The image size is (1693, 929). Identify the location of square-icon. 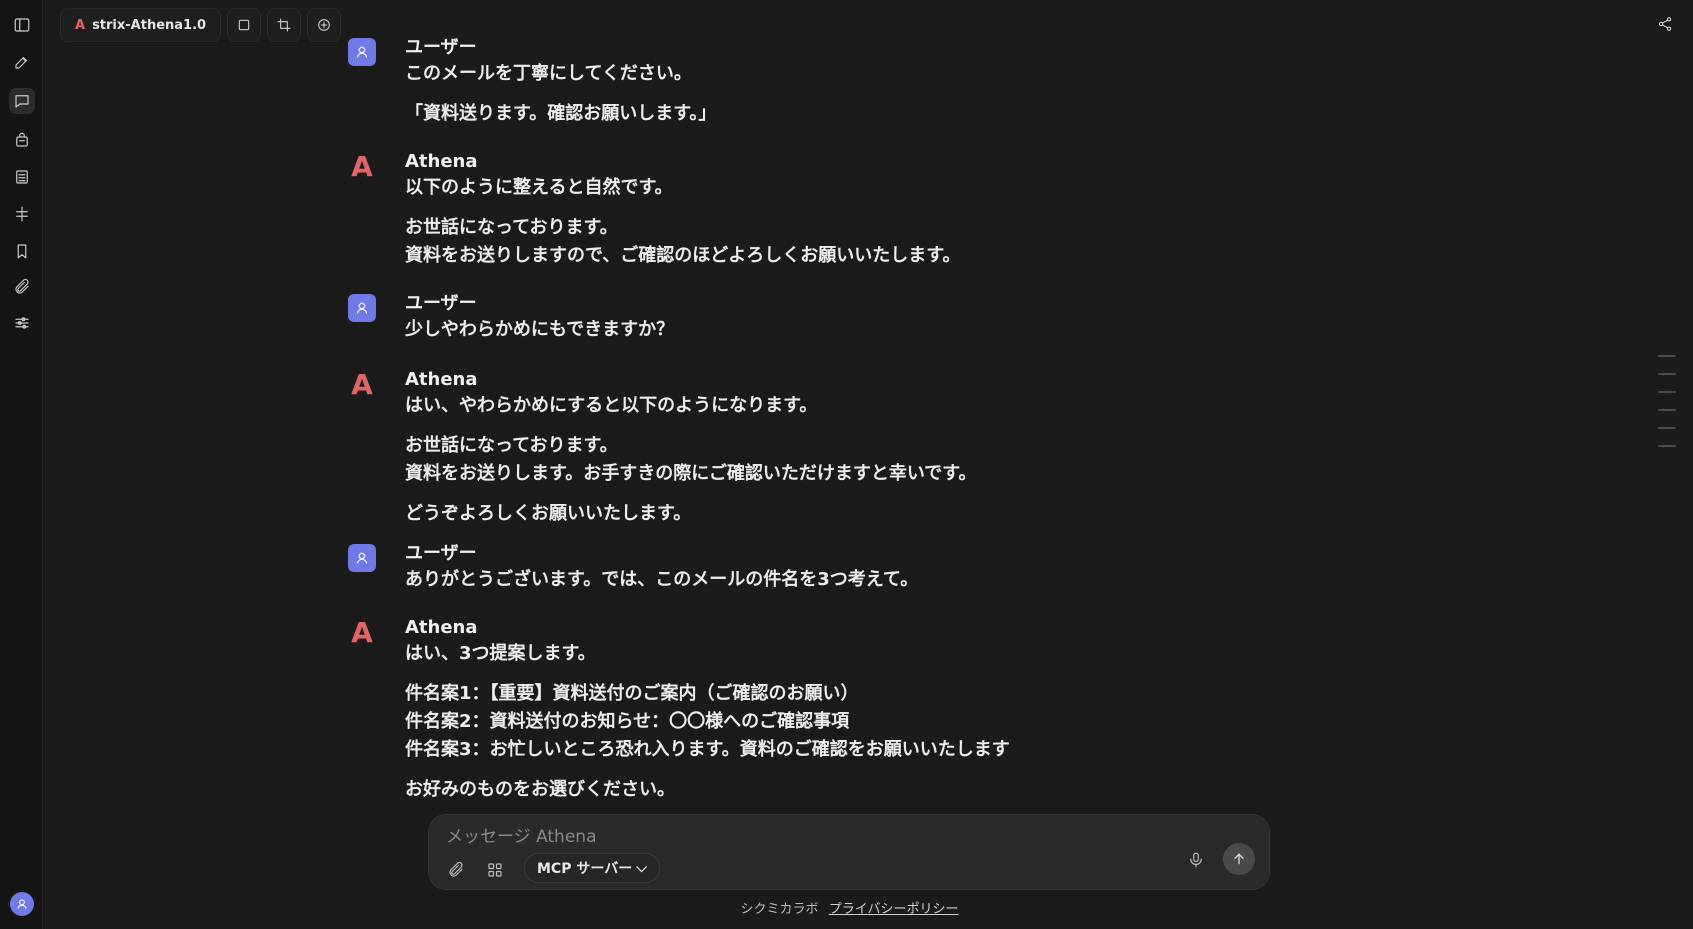
(244, 25).